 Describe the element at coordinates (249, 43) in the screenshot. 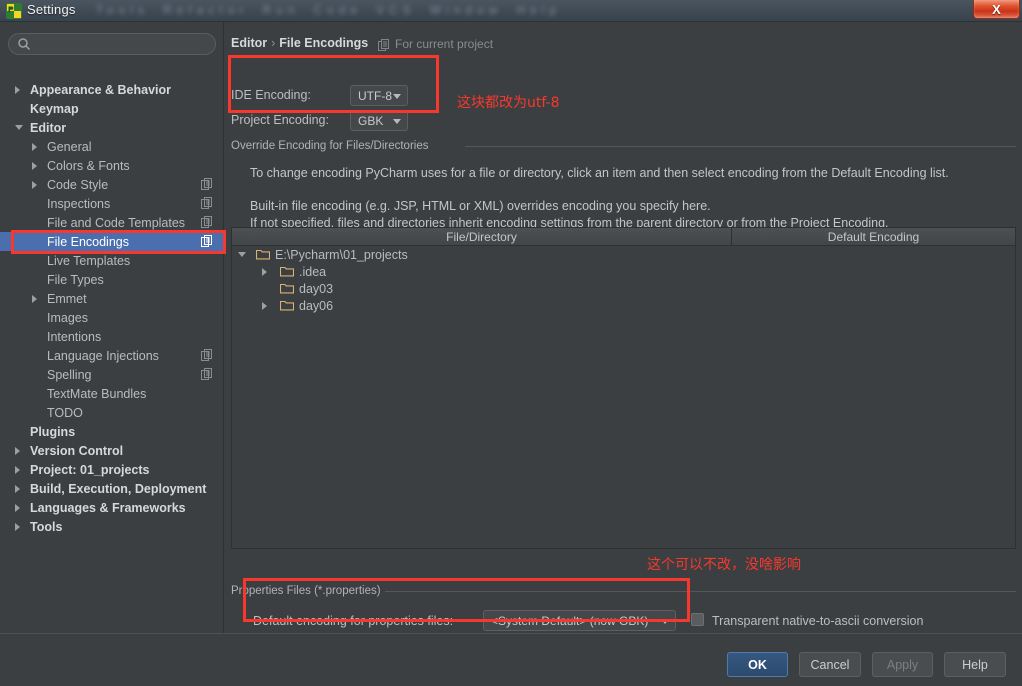

I see `breadcrumb-root: Editor` at that location.